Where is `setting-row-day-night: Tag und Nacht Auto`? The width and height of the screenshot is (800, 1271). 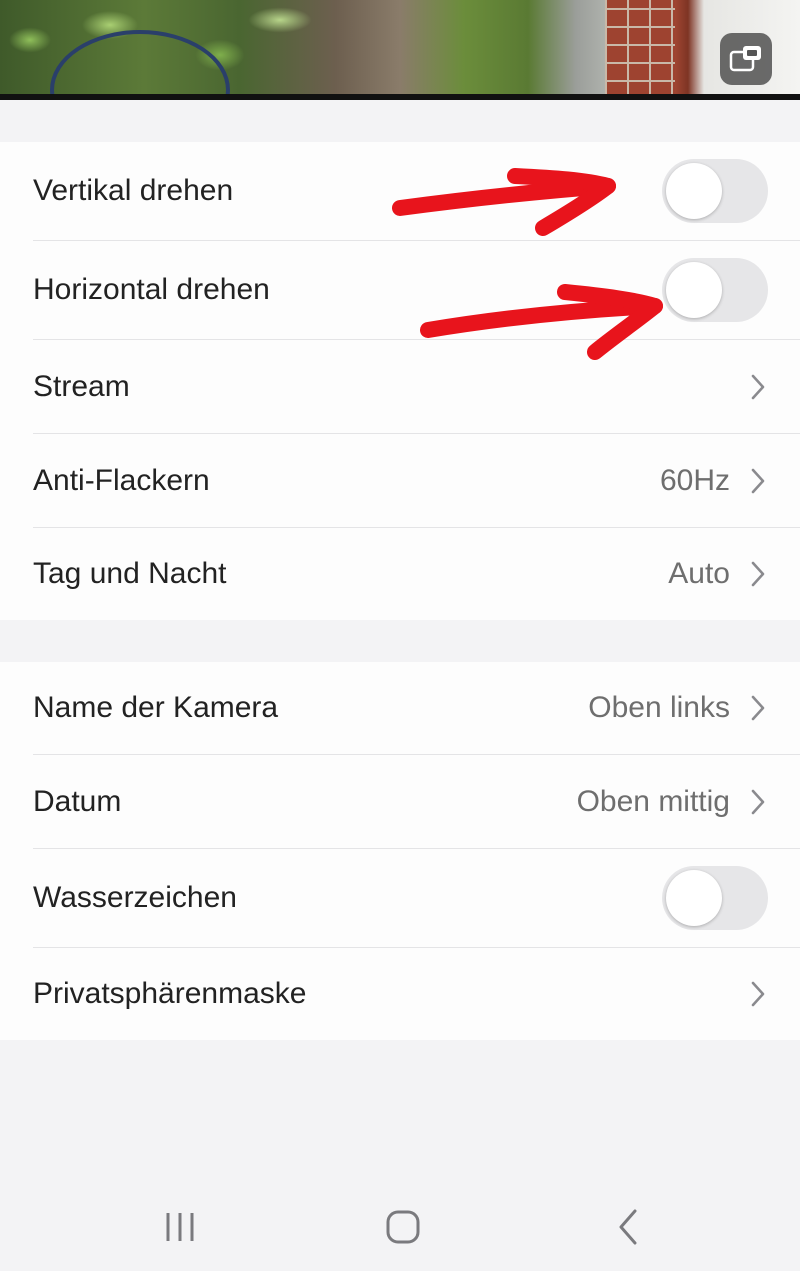
setting-row-day-night: Tag und Nacht Auto is located at coordinates (400, 574).